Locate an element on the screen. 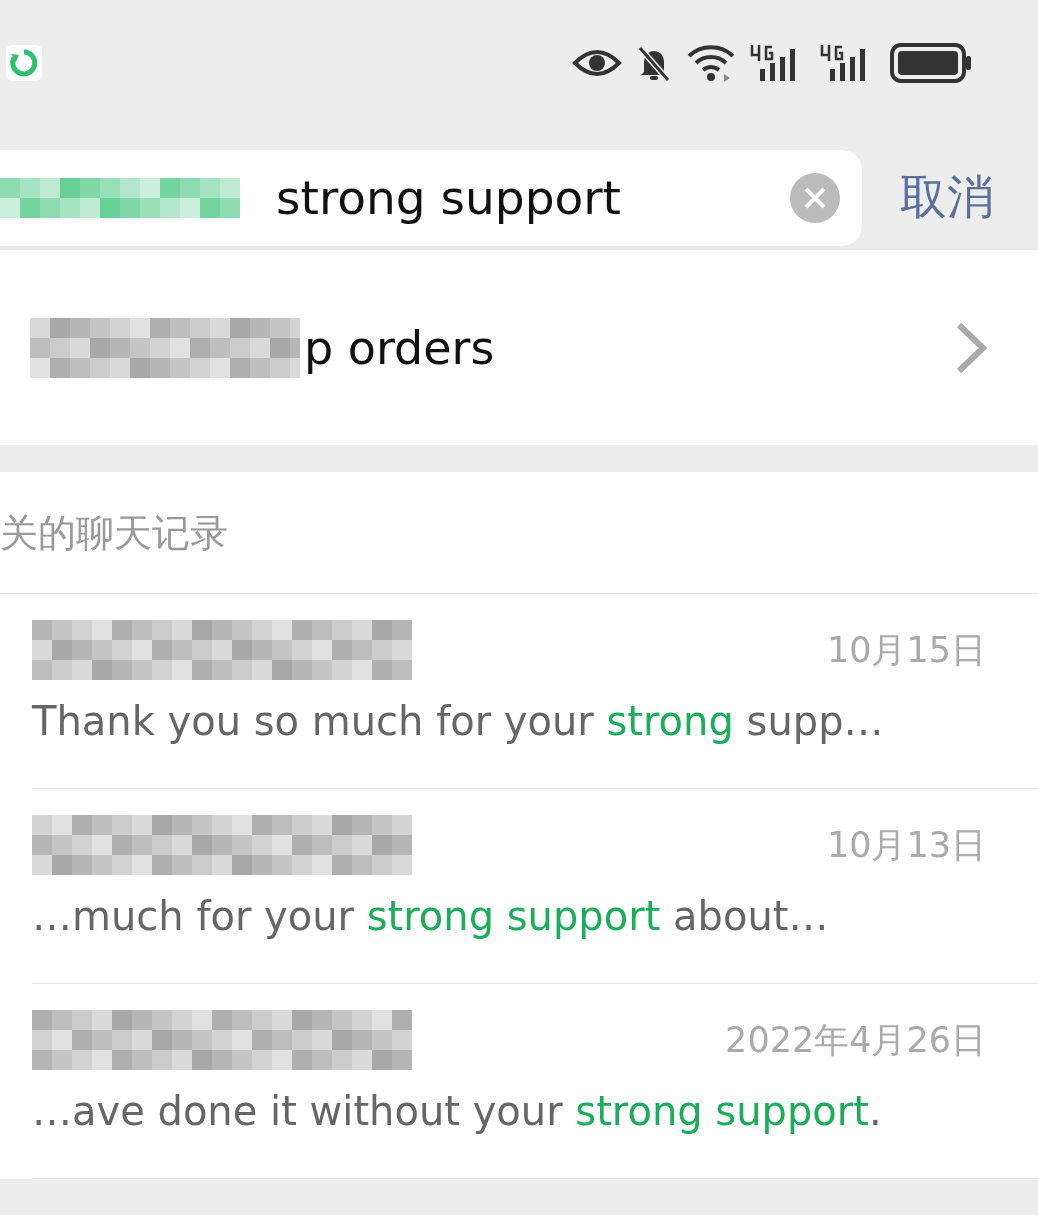 The height and width of the screenshot is (1215, 1038). chat-date: 10月13日 is located at coordinates (906, 845).